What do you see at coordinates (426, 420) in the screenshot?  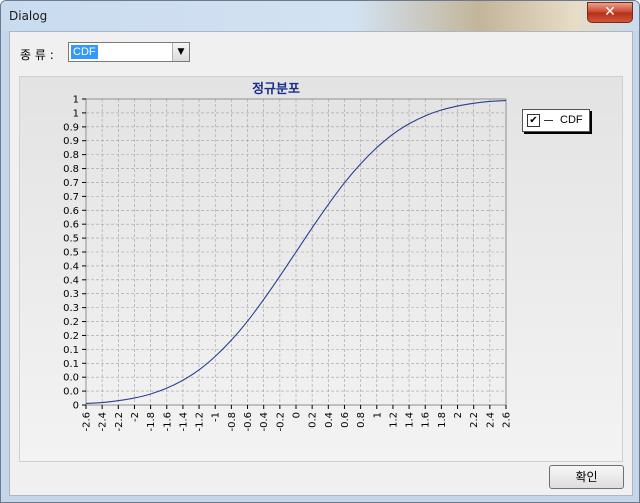 I see `x-tick-label: 1.6` at bounding box center [426, 420].